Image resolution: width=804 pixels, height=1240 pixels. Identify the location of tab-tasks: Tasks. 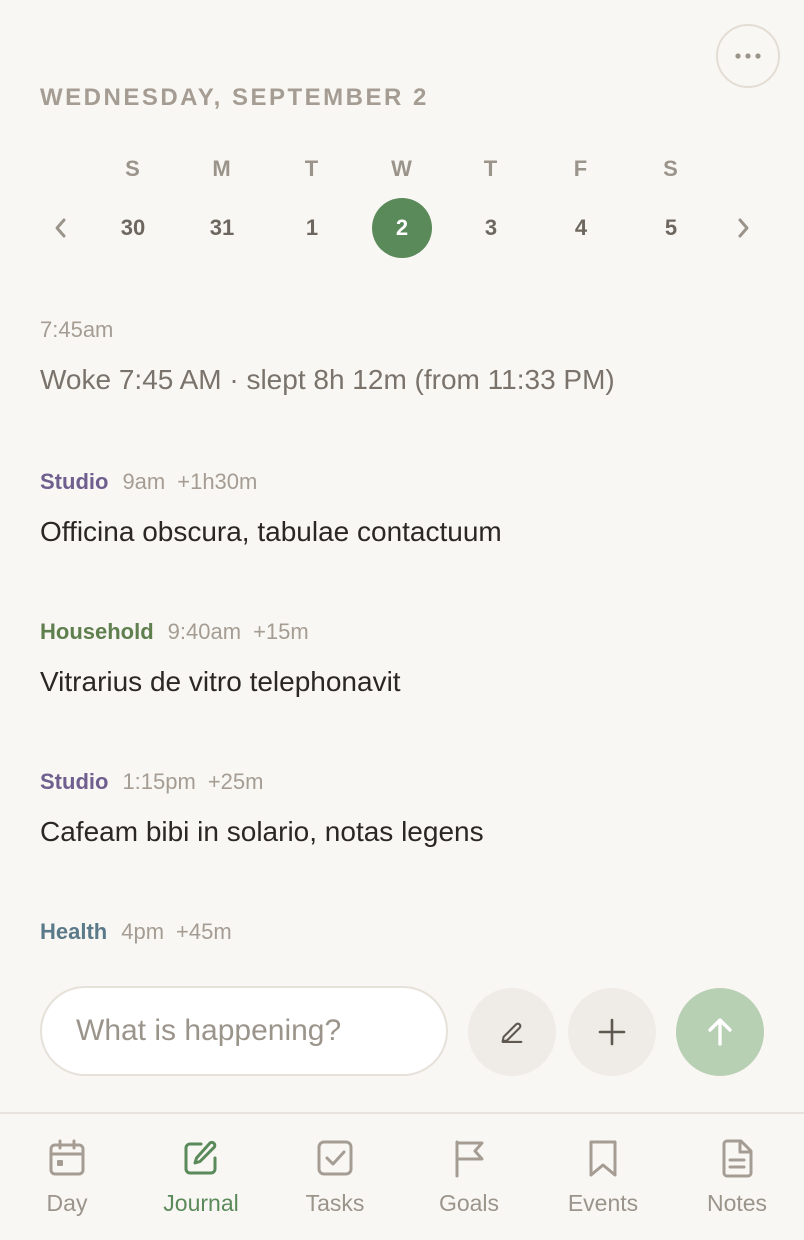
(335, 1181).